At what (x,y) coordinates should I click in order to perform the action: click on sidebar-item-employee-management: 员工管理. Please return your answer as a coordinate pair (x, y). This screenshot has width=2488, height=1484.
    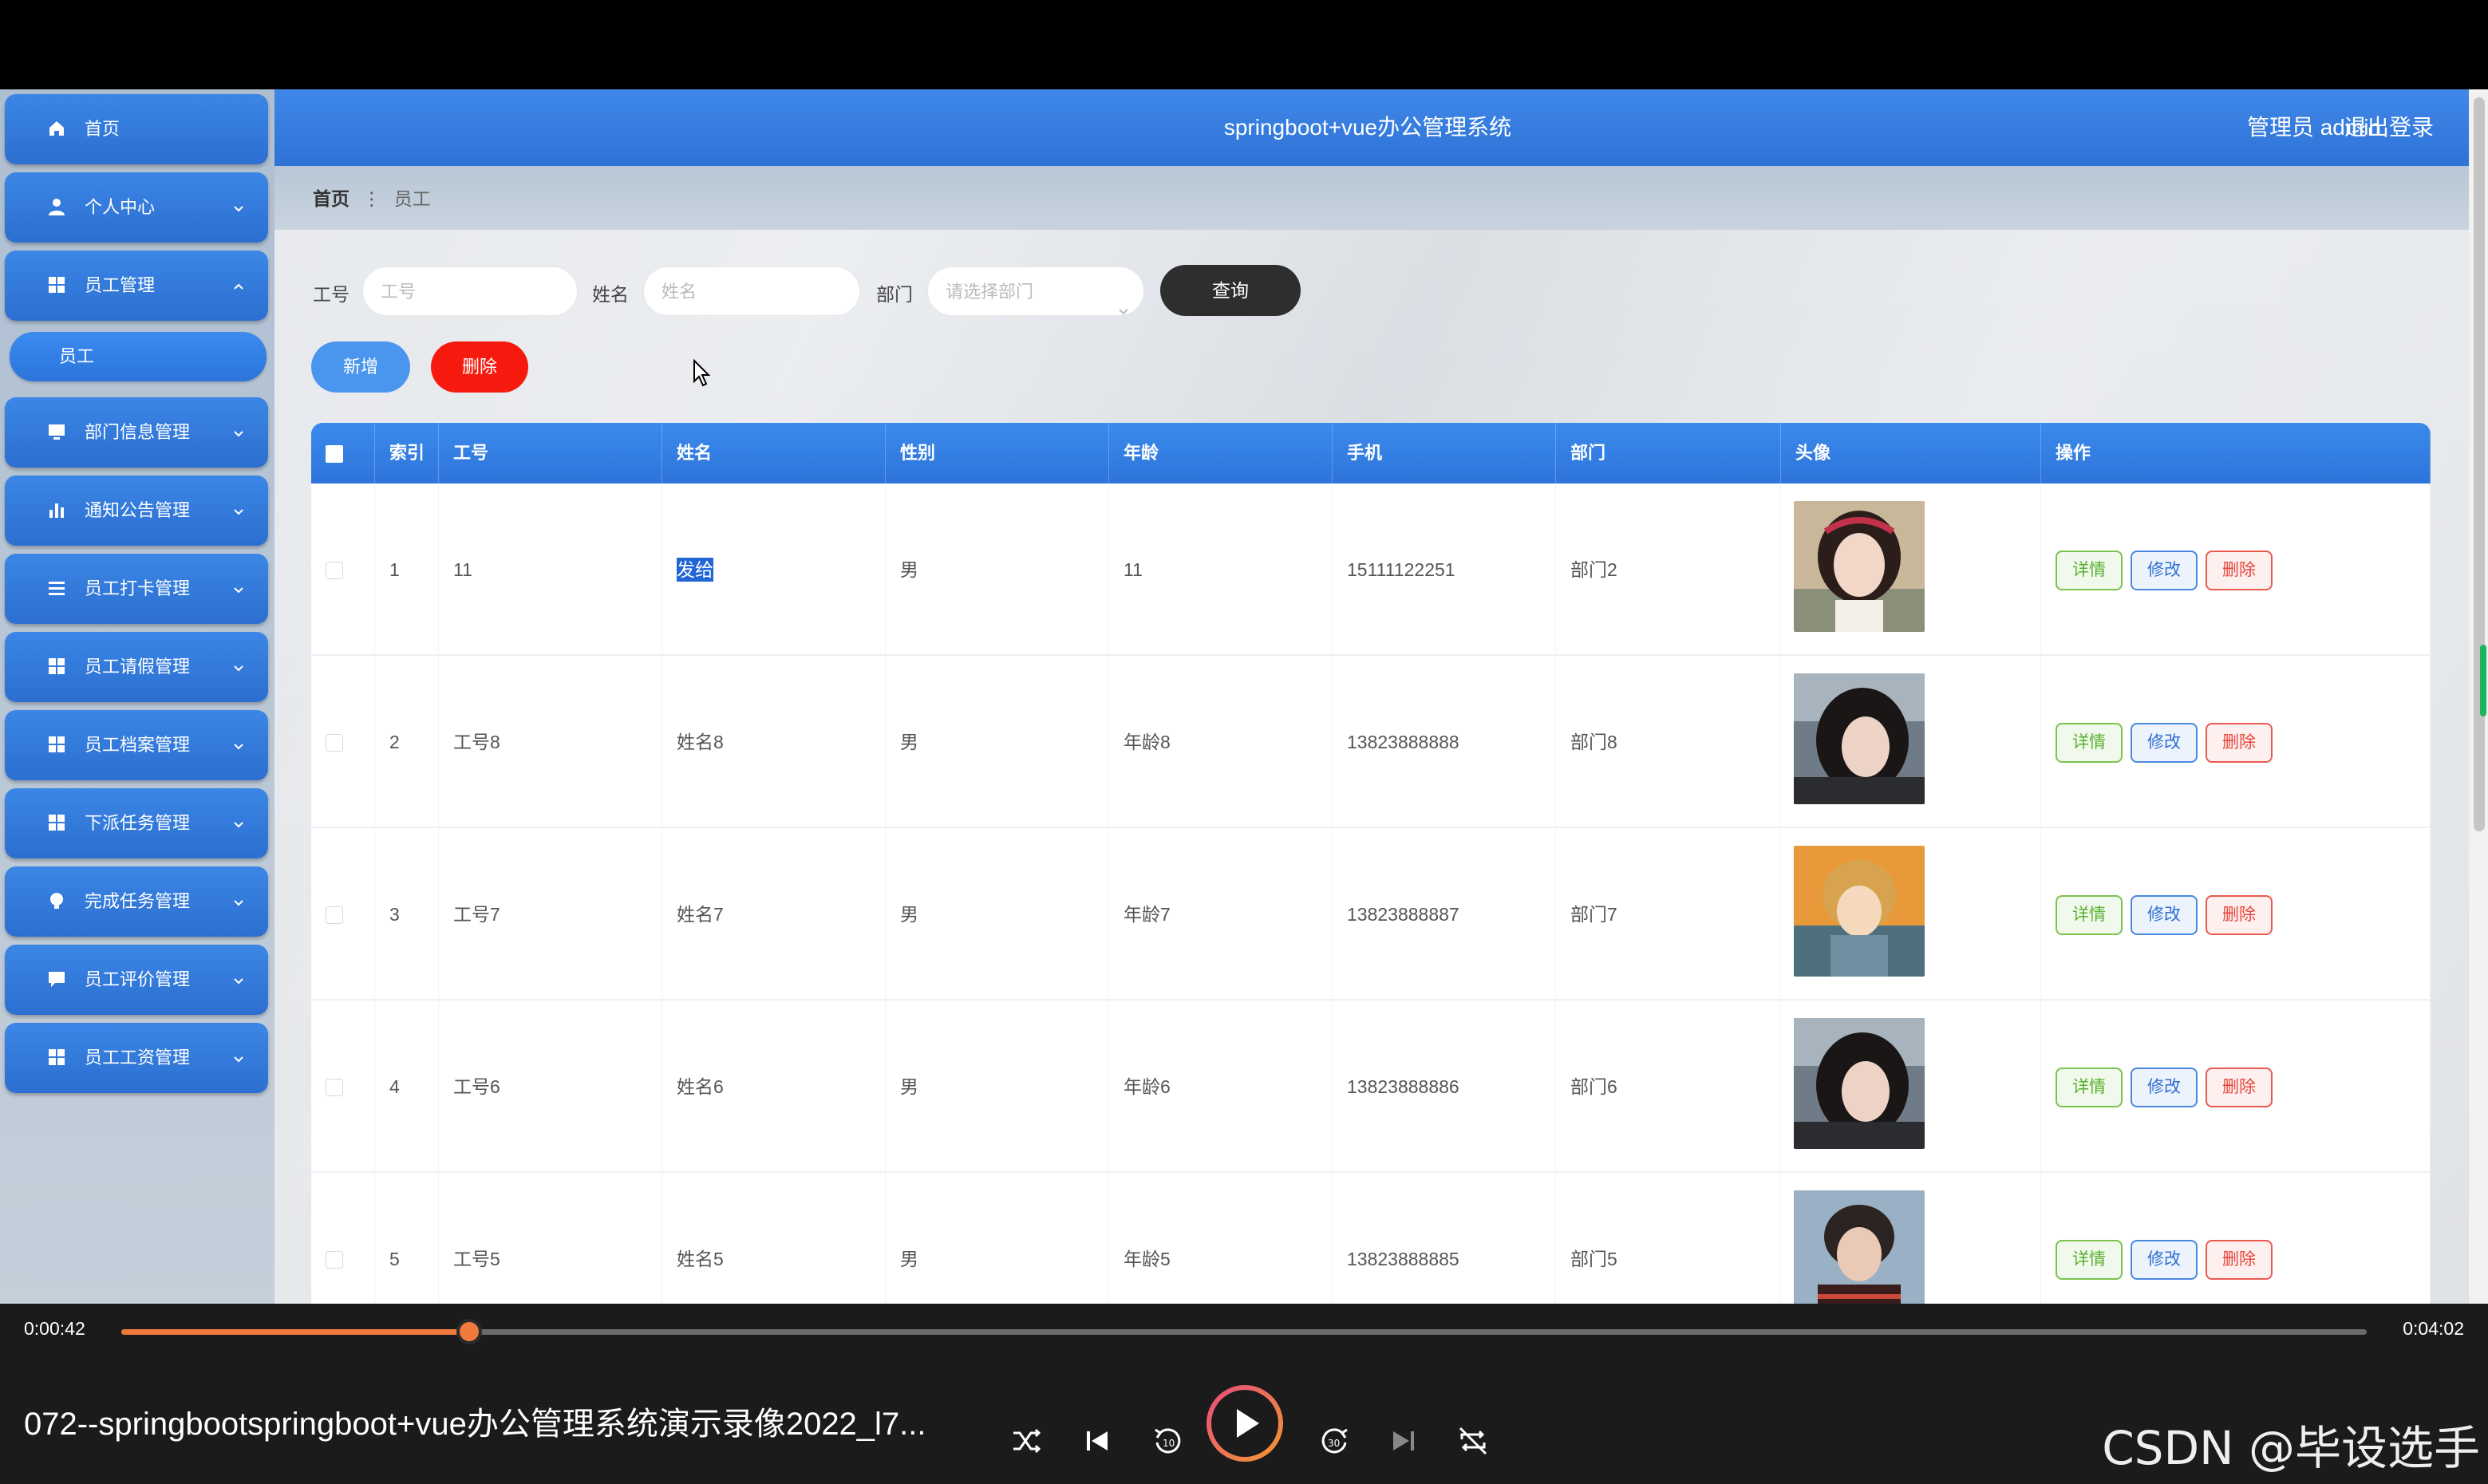
    Looking at the image, I should click on (136, 286).